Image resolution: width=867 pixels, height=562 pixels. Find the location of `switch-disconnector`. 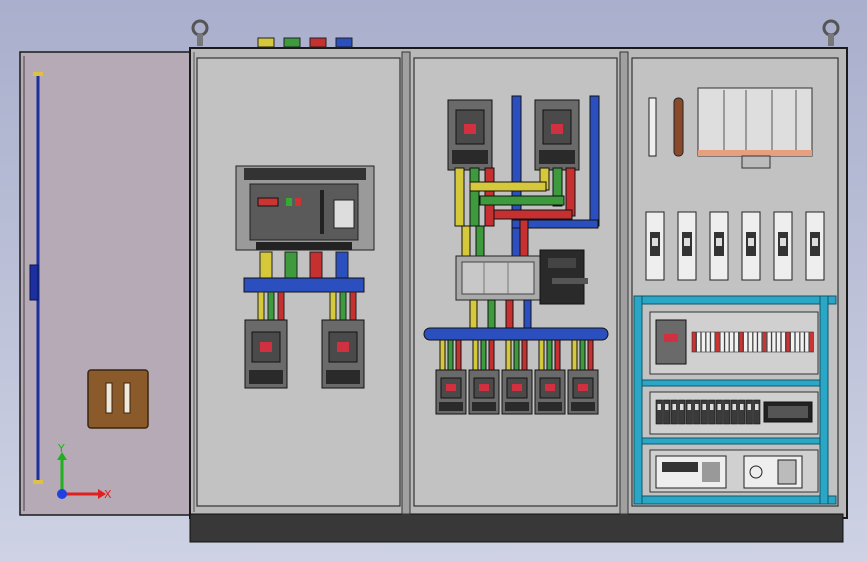

switch-disconnector is located at coordinates (521, 277).